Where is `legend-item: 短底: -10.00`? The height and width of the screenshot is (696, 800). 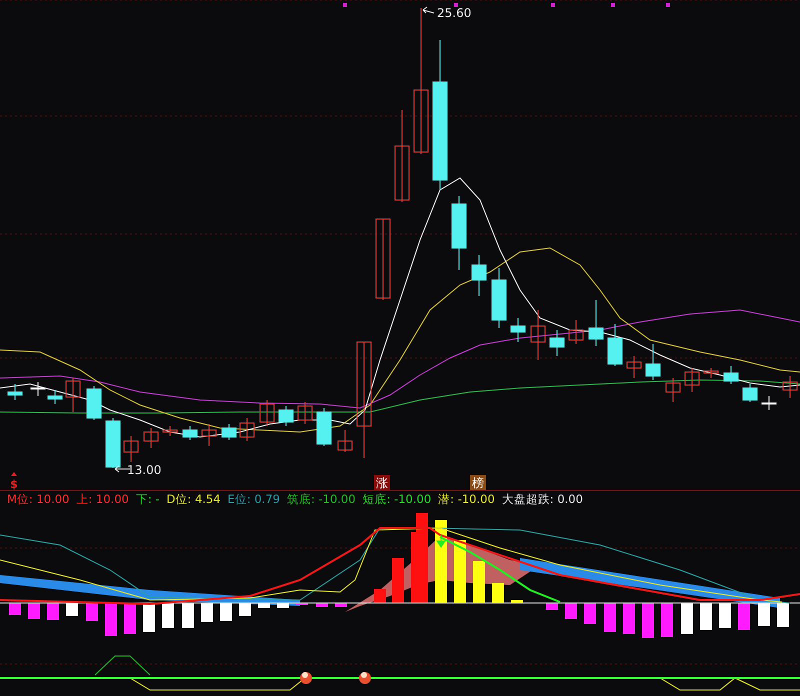 legend-item: 短底: -10.00 is located at coordinates (397, 499).